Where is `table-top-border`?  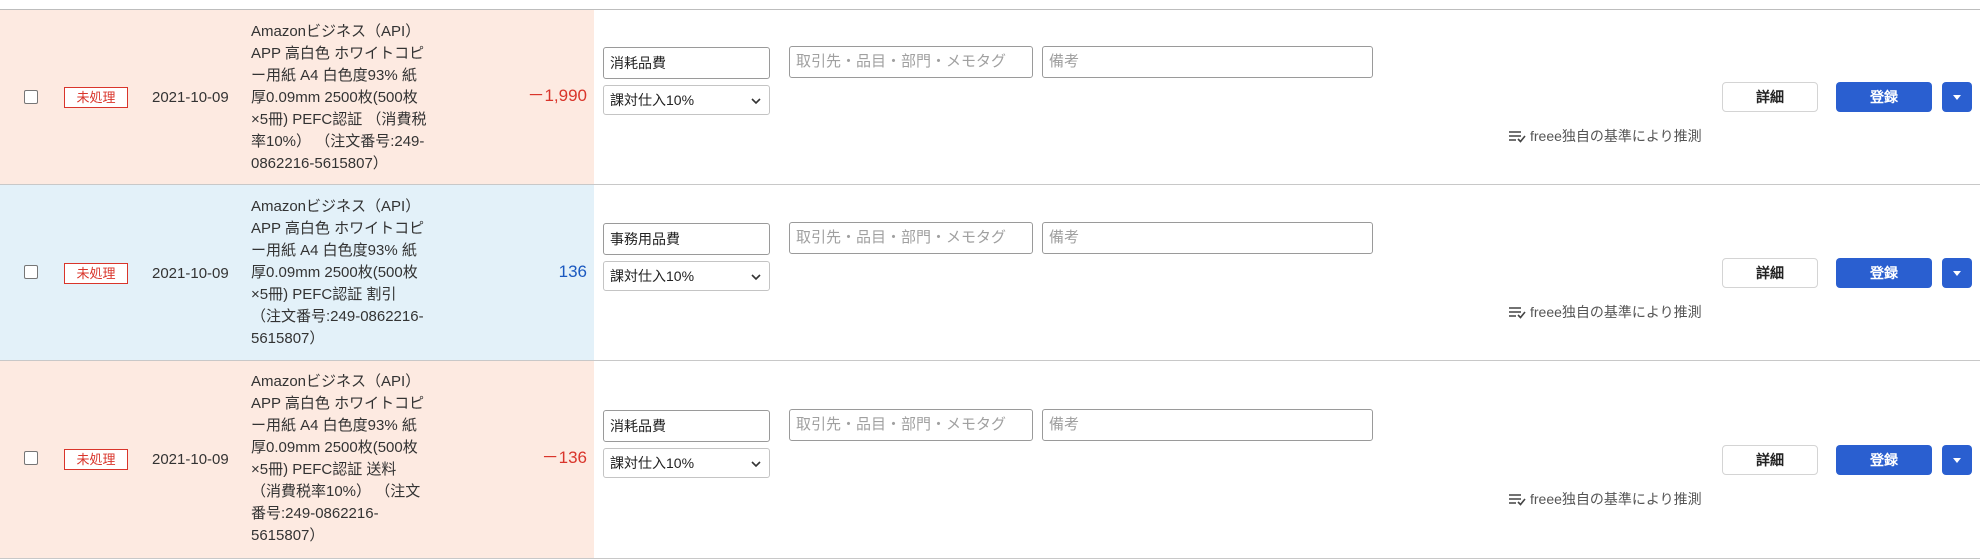 table-top-border is located at coordinates (990, 5).